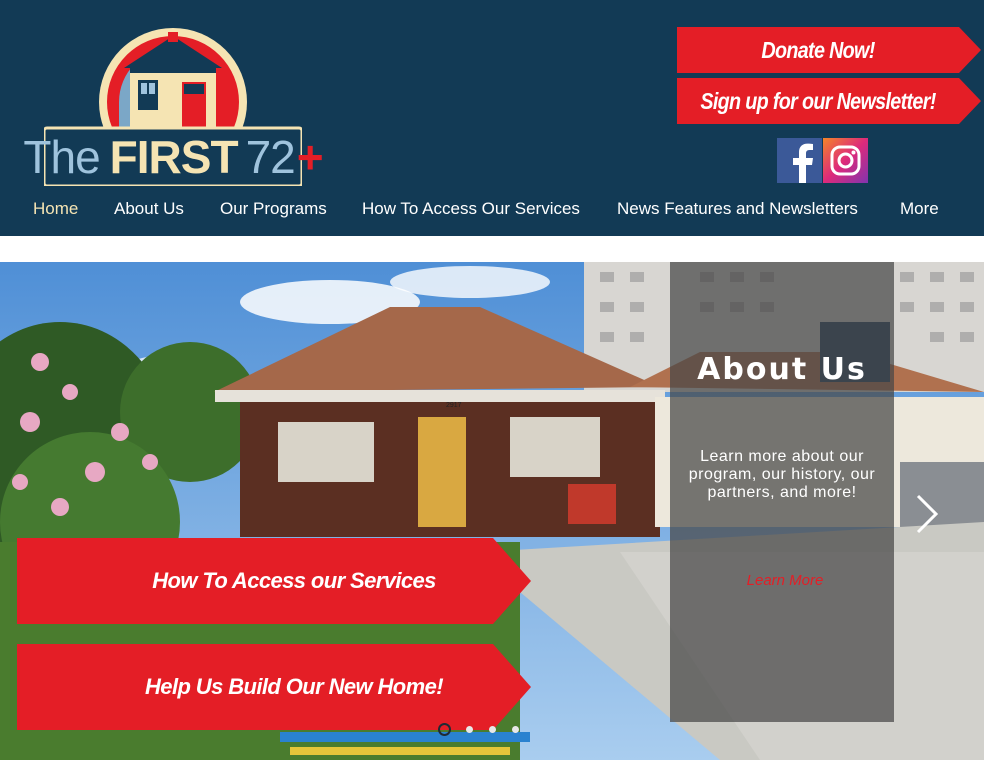 The image size is (984, 760). What do you see at coordinates (785, 580) in the screenshot?
I see `learn-more-link: Learn More` at bounding box center [785, 580].